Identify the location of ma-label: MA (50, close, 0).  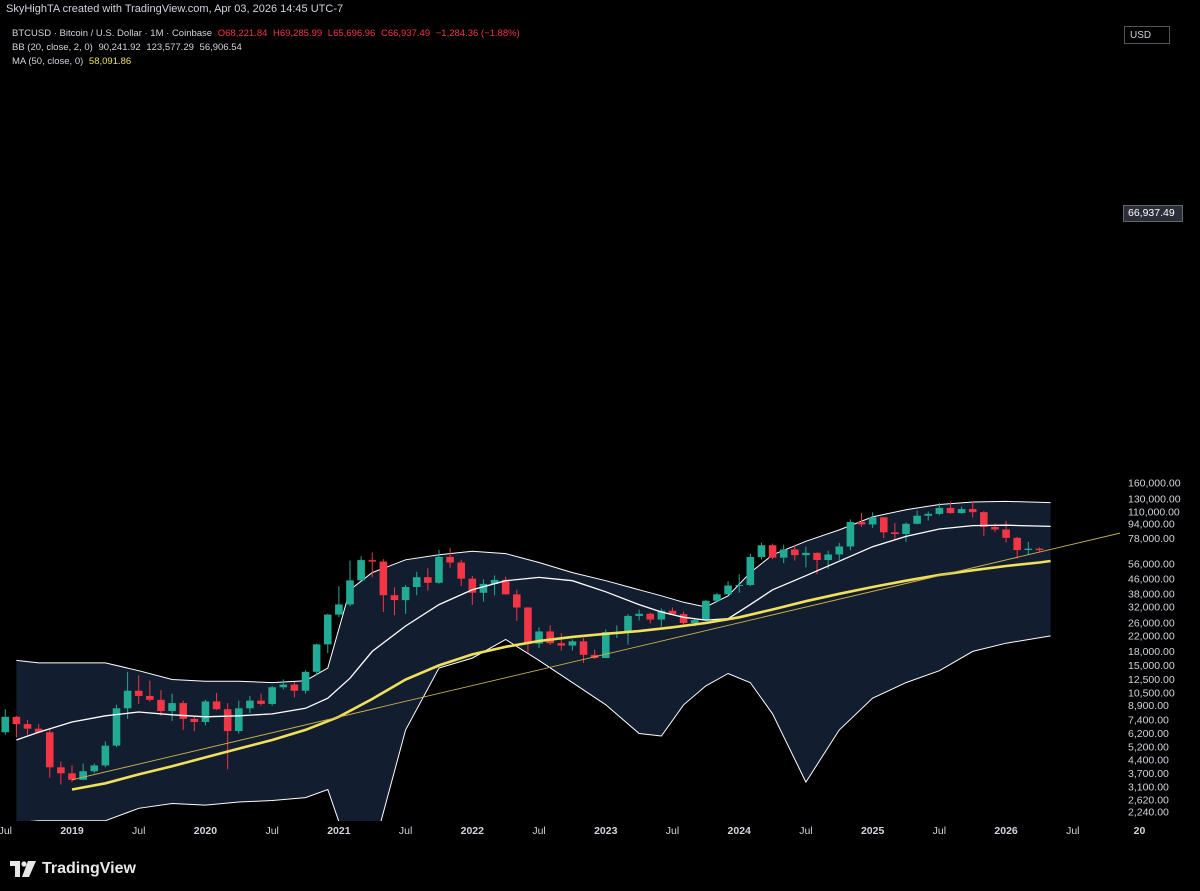
(48, 61).